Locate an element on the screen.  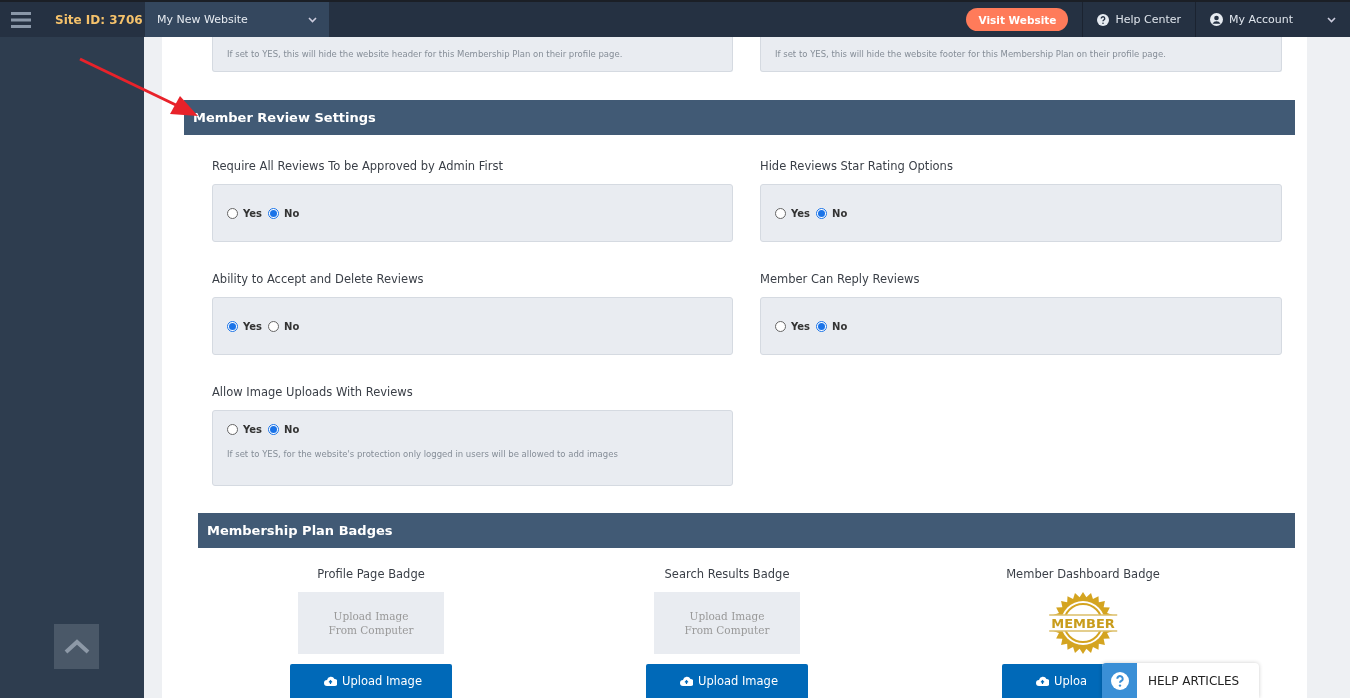
menu-icon is located at coordinates (21, 19).